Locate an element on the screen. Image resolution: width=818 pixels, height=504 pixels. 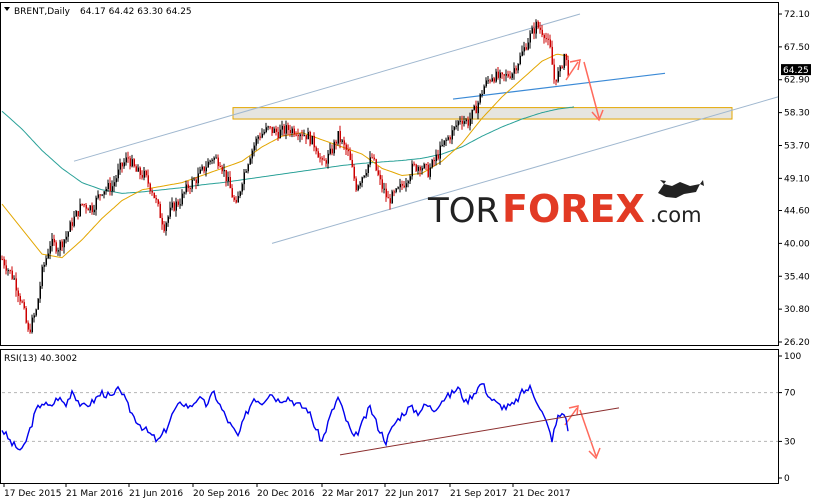
price-tick-label: 44.60 is located at coordinates (797, 212).